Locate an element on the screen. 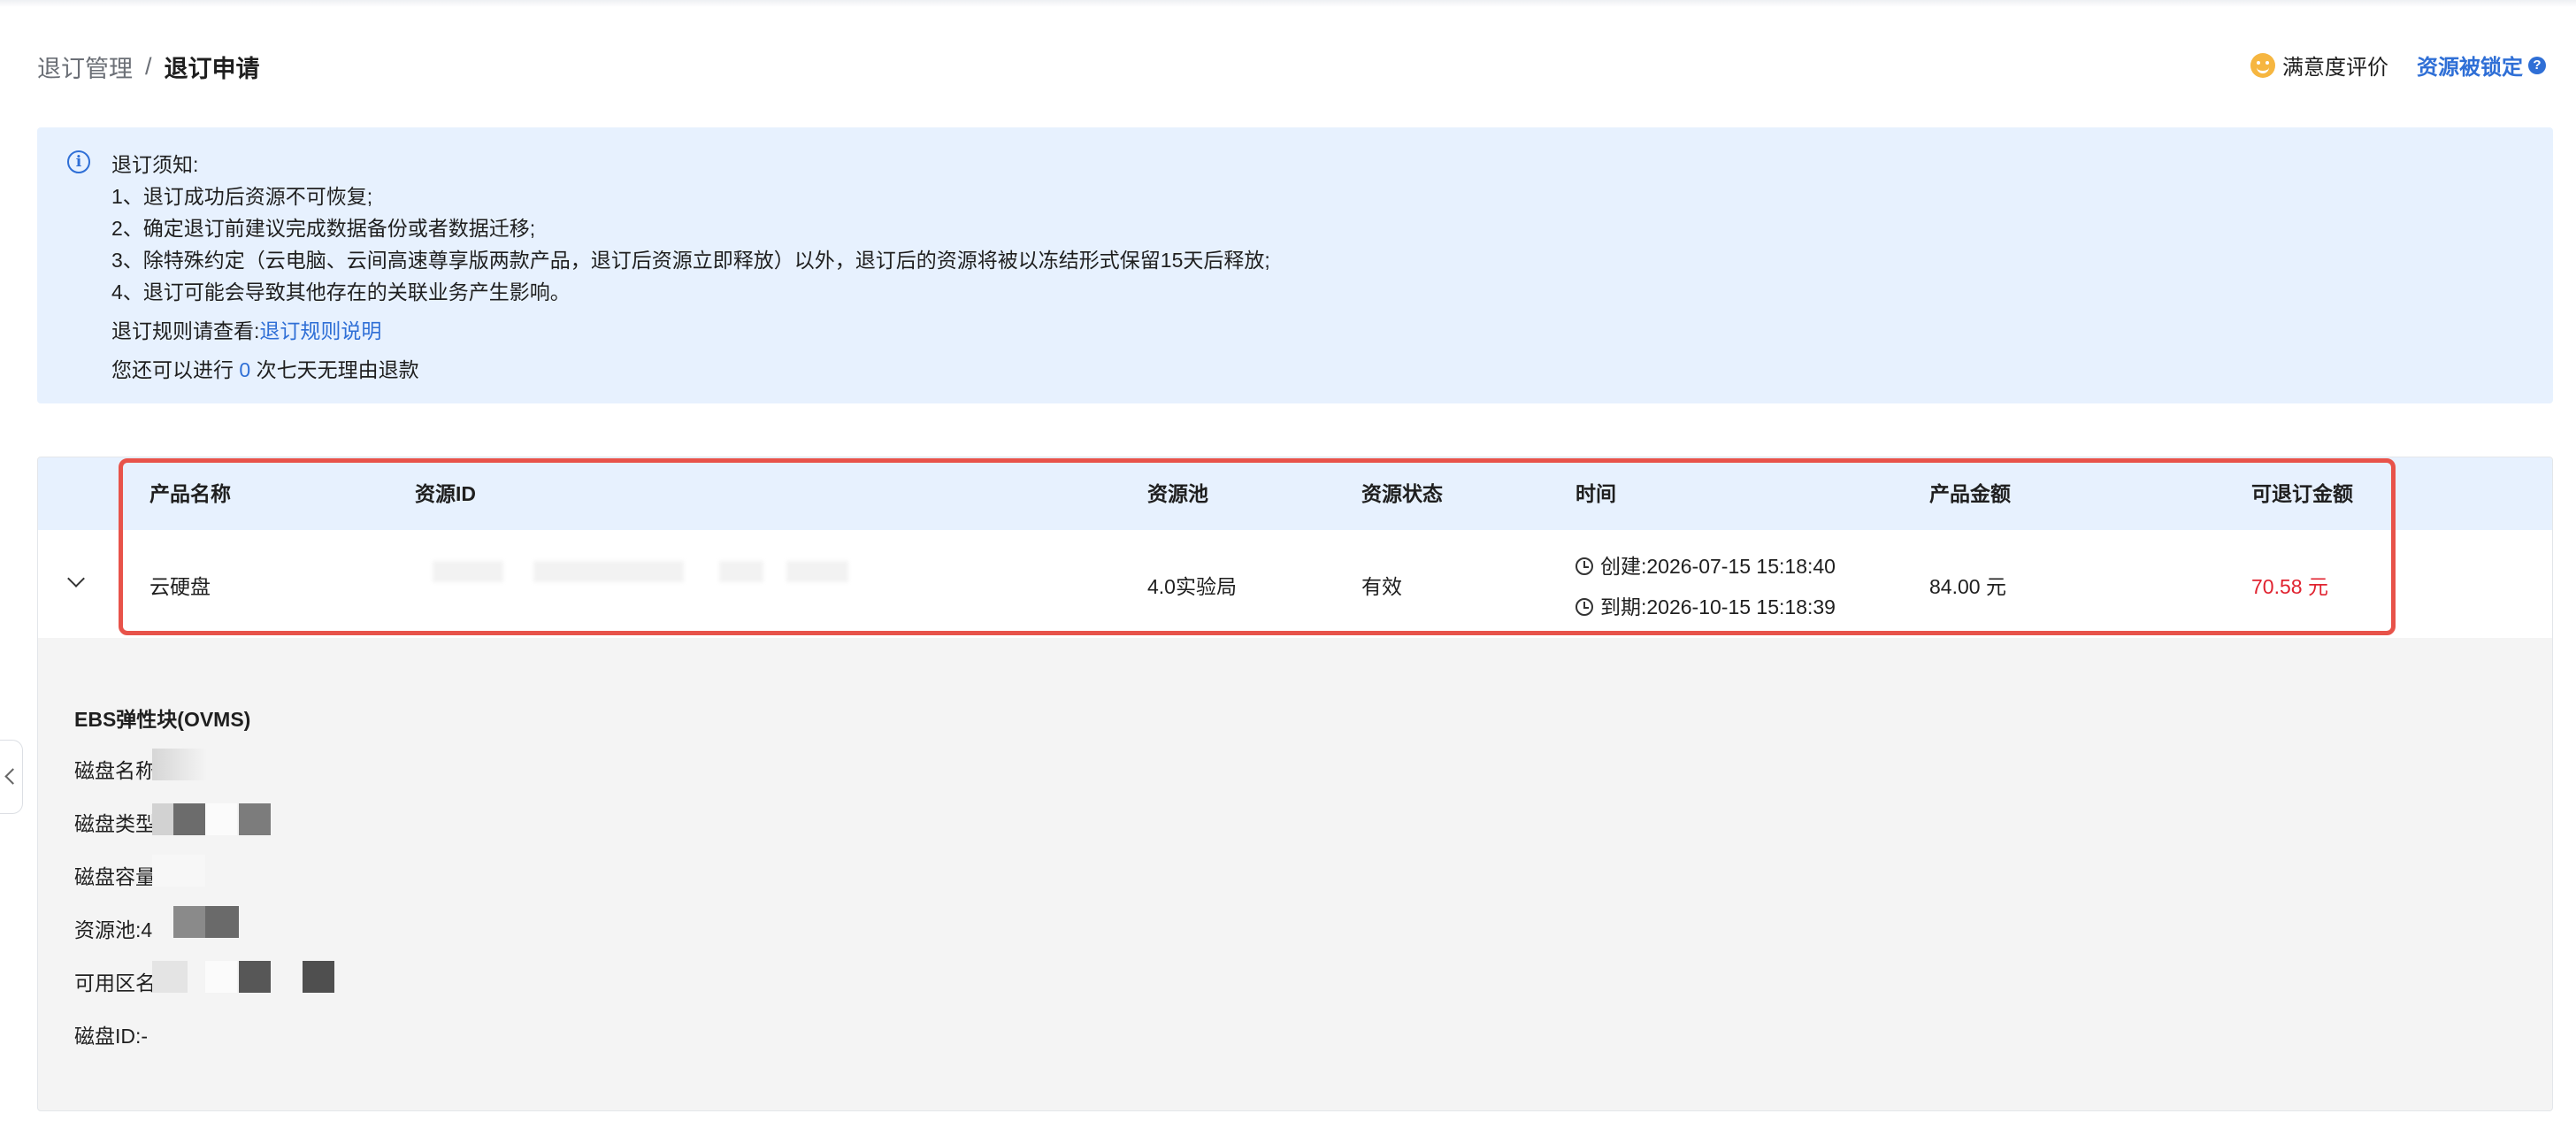 The image size is (2576, 1129). cell-pool: 4.0实验局 is located at coordinates (1192, 586).